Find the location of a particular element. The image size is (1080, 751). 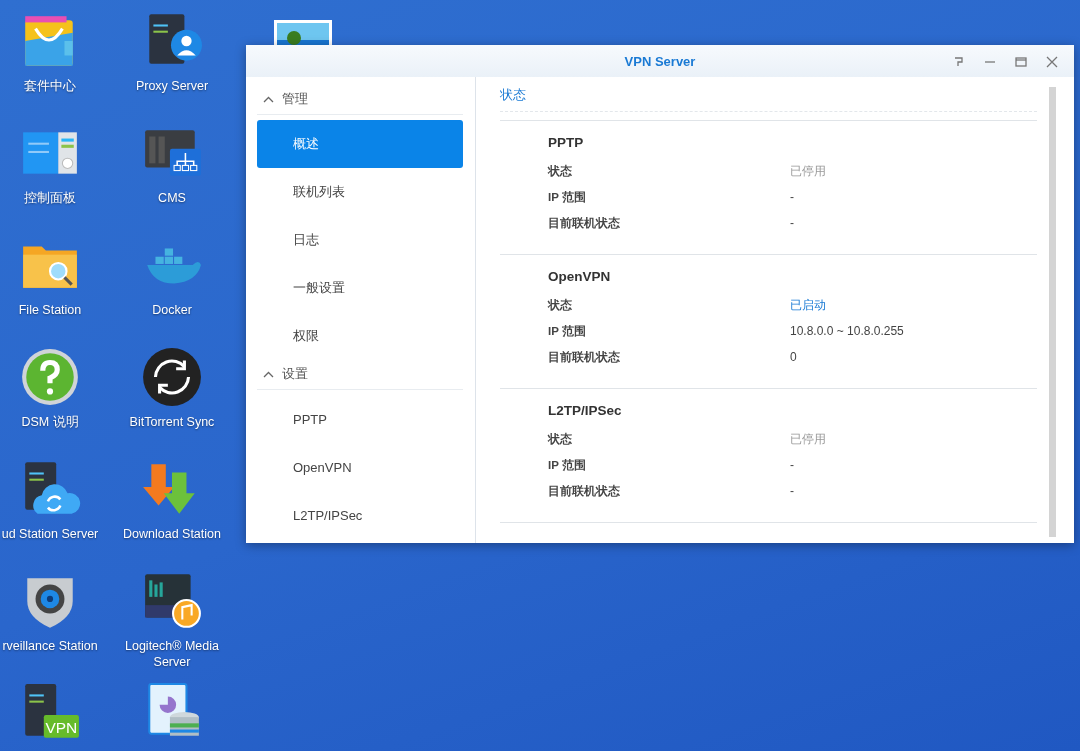

maximize-icon is located at coordinates (1020, 61).